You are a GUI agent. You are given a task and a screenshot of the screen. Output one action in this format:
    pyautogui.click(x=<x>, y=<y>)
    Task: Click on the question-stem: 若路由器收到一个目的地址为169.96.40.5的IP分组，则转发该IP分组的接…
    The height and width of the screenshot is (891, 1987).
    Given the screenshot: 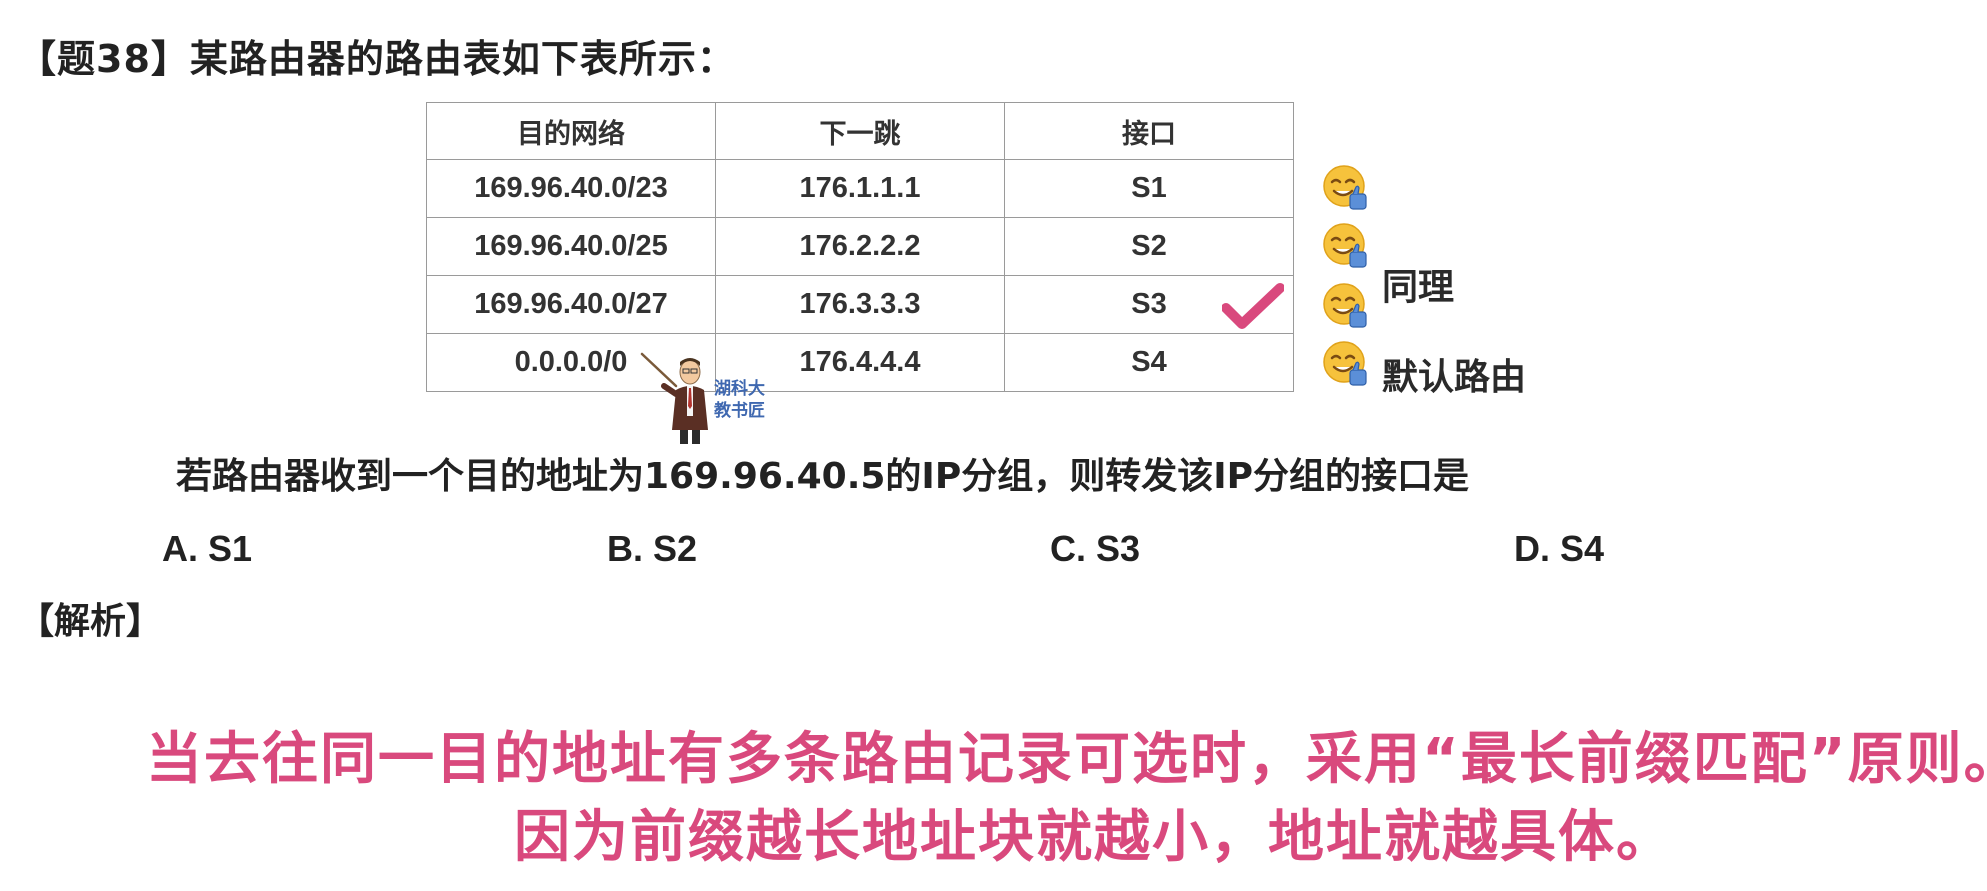 What is the action you would take?
    pyautogui.click(x=822, y=476)
    